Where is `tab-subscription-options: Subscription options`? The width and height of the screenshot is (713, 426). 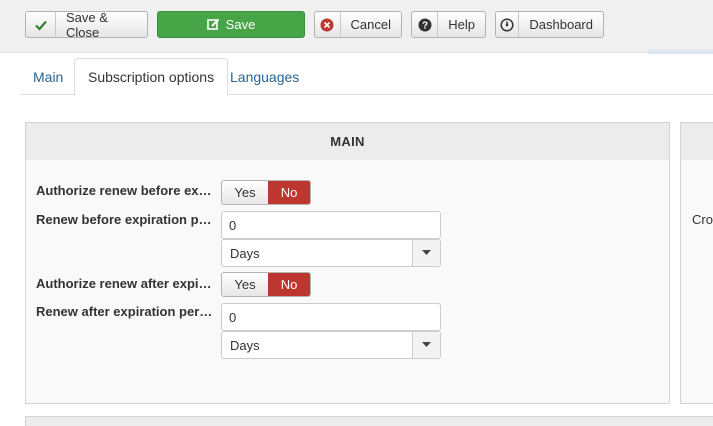
tab-subscription-options: Subscription options is located at coordinates (151, 77).